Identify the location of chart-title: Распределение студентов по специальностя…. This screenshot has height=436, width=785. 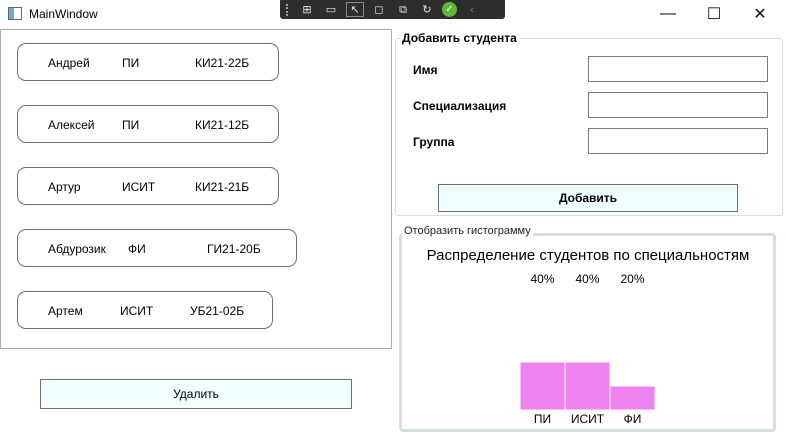
(588, 255).